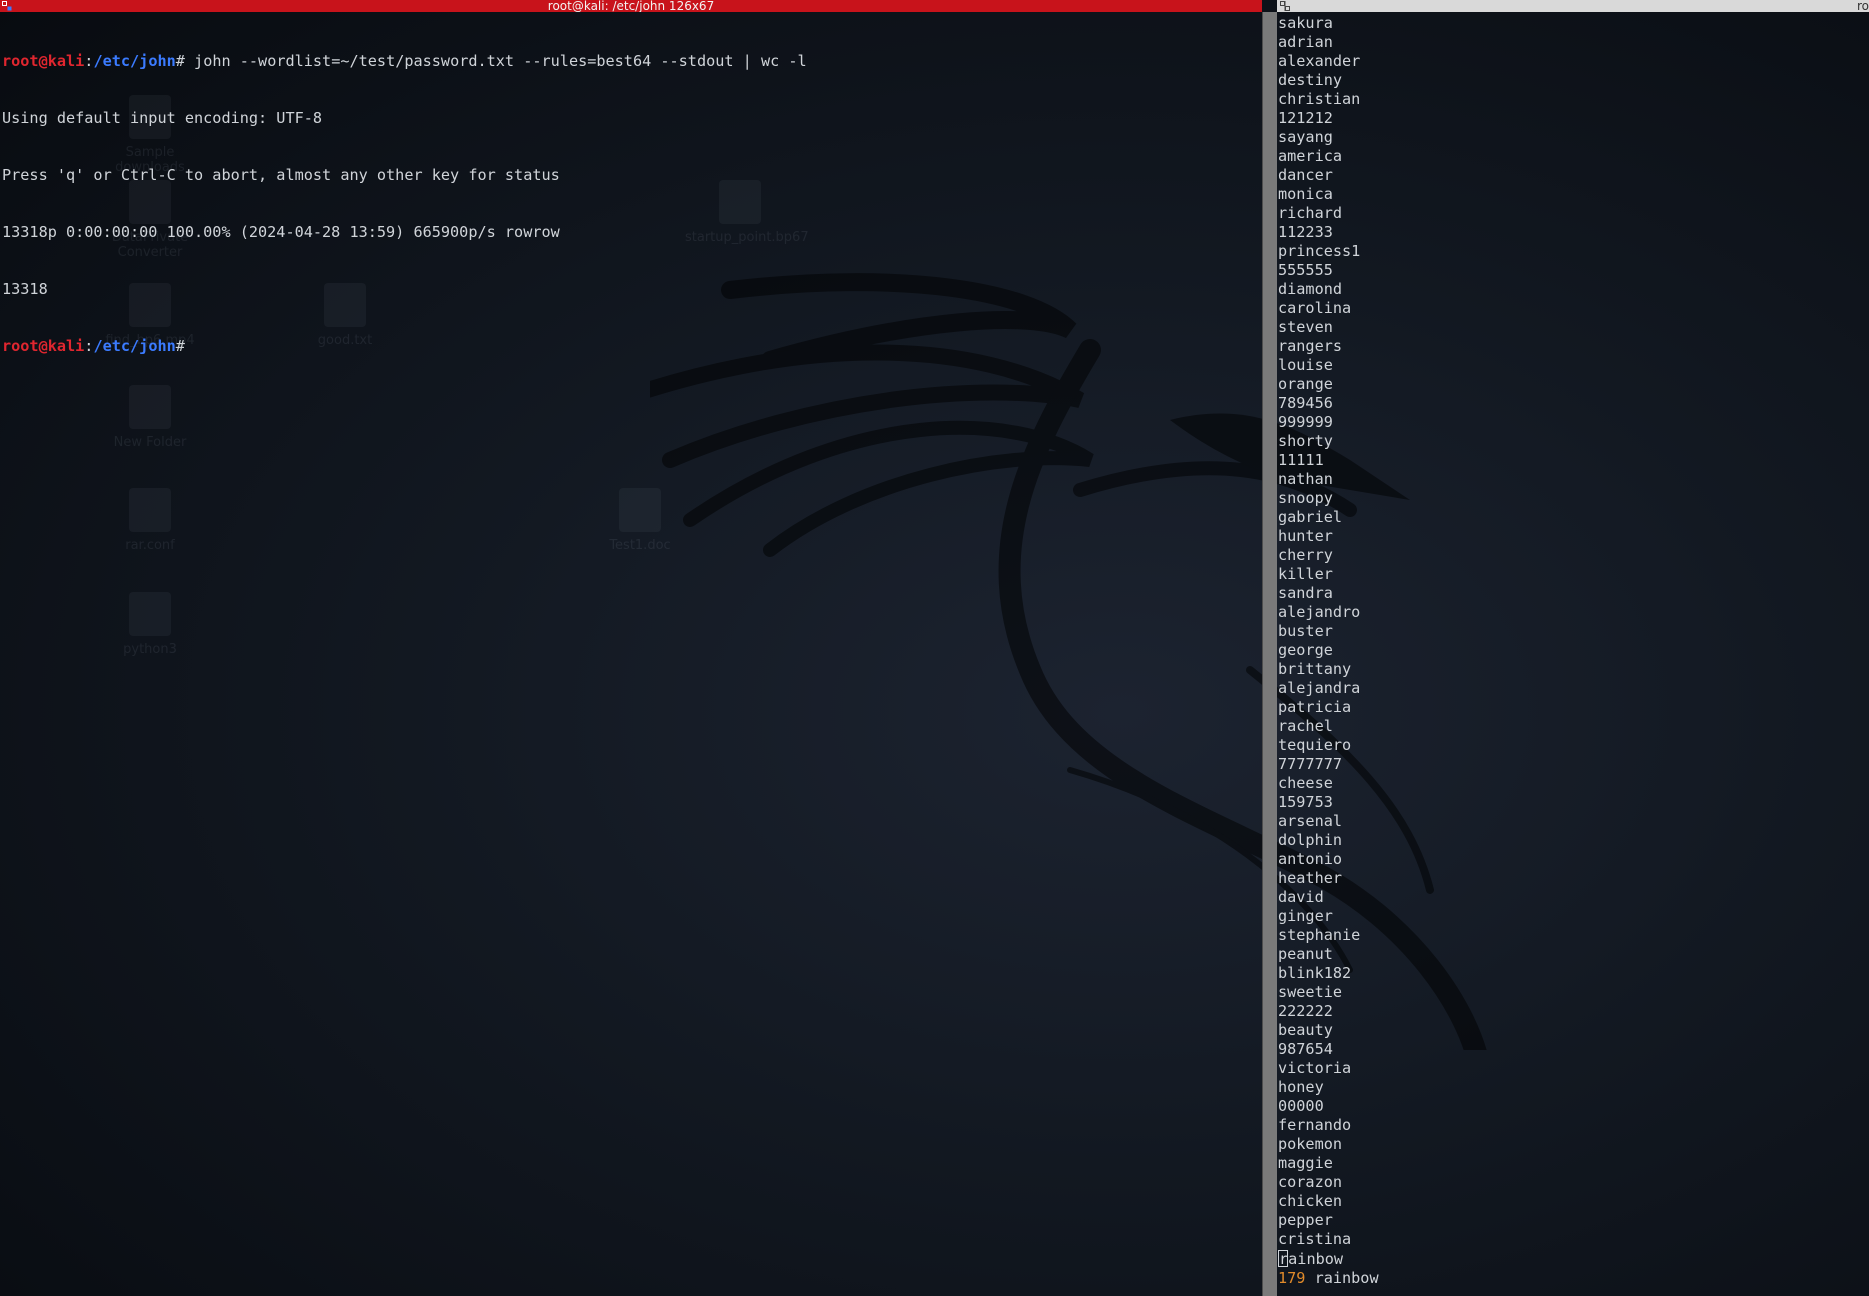 The height and width of the screenshot is (1296, 1869). What do you see at coordinates (1305, 498) in the screenshot?
I see `list-item: snoopy` at bounding box center [1305, 498].